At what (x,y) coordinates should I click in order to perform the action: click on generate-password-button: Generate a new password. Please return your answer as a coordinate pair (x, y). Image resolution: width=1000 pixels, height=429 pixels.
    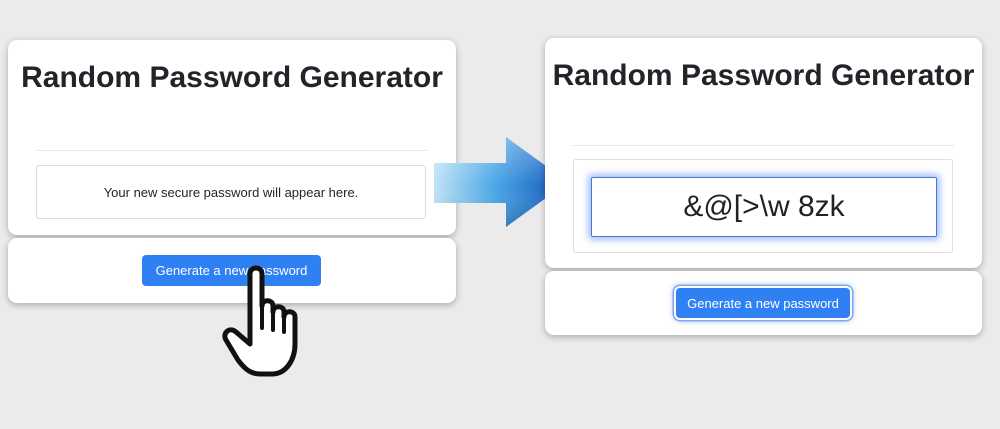
    Looking at the image, I should click on (763, 303).